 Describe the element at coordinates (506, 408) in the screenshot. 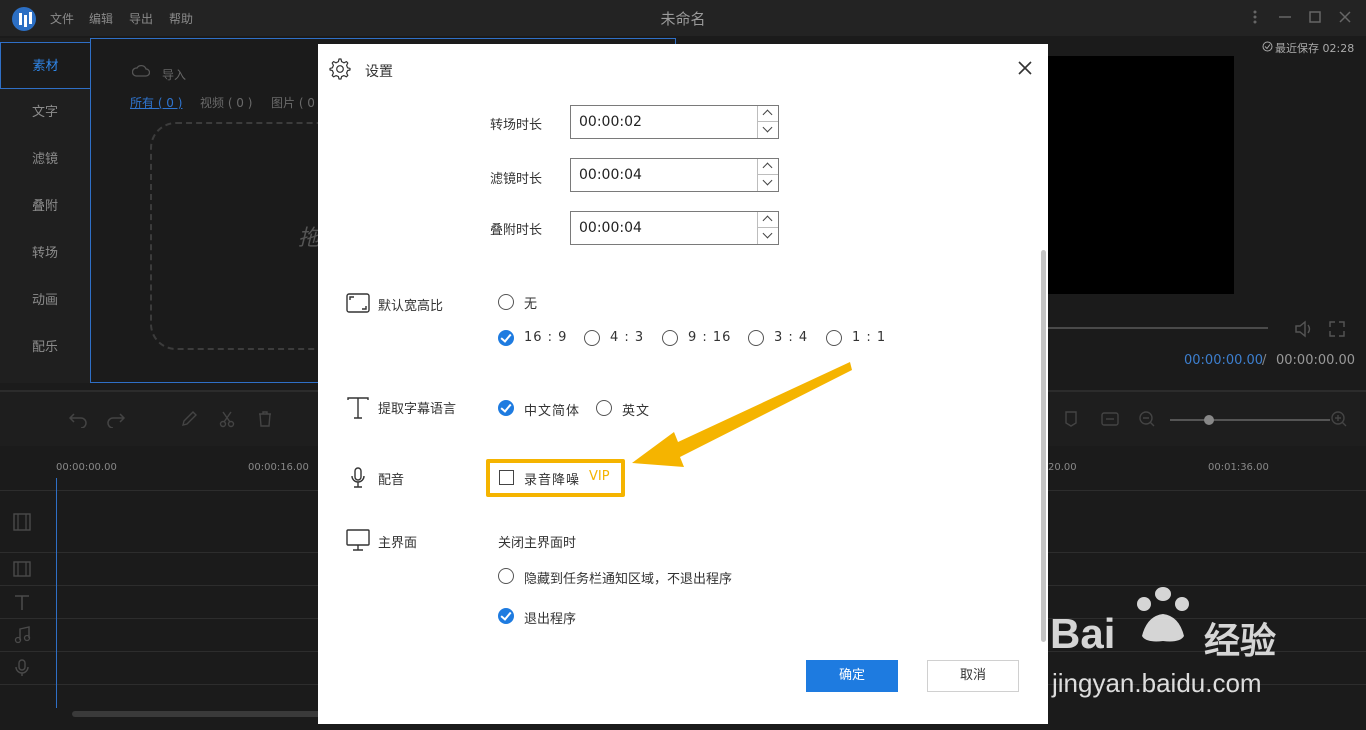

I see `subtitle-chinese-radio` at that location.